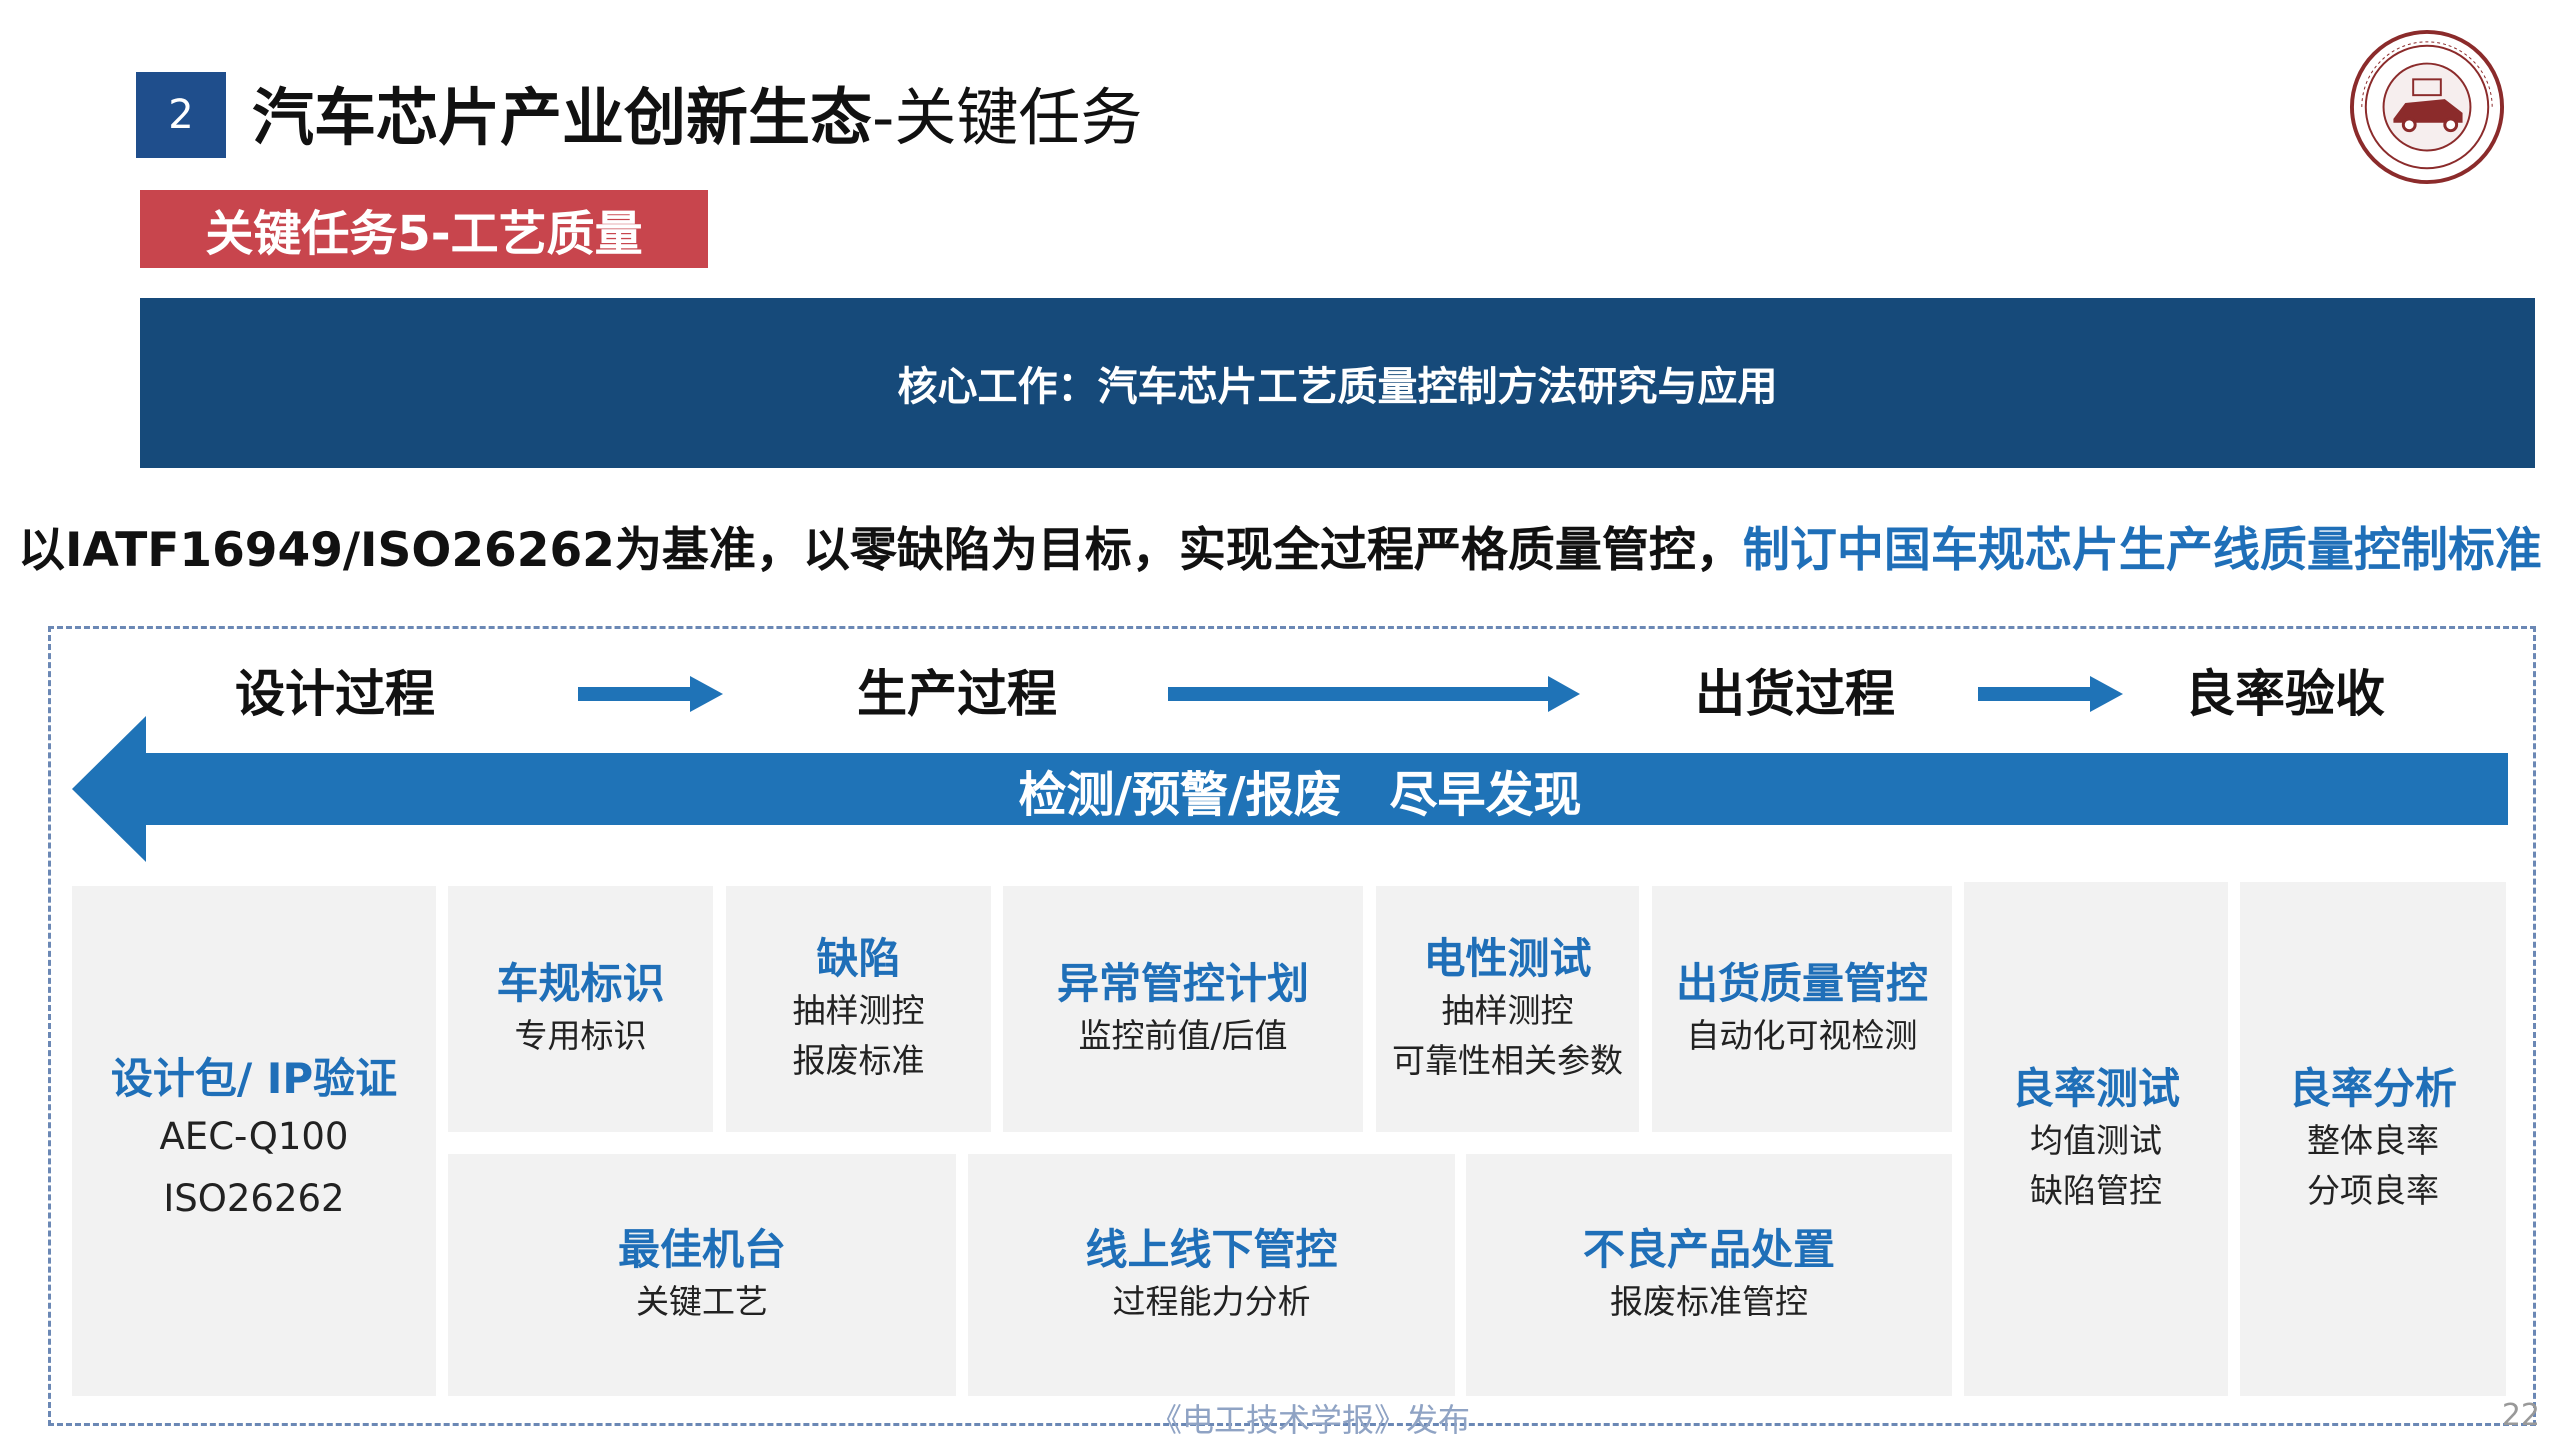 This screenshot has width=2561, height=1441. Describe the element at coordinates (254, 1136) in the screenshot. I see `card-line: AEC-Q100` at that location.